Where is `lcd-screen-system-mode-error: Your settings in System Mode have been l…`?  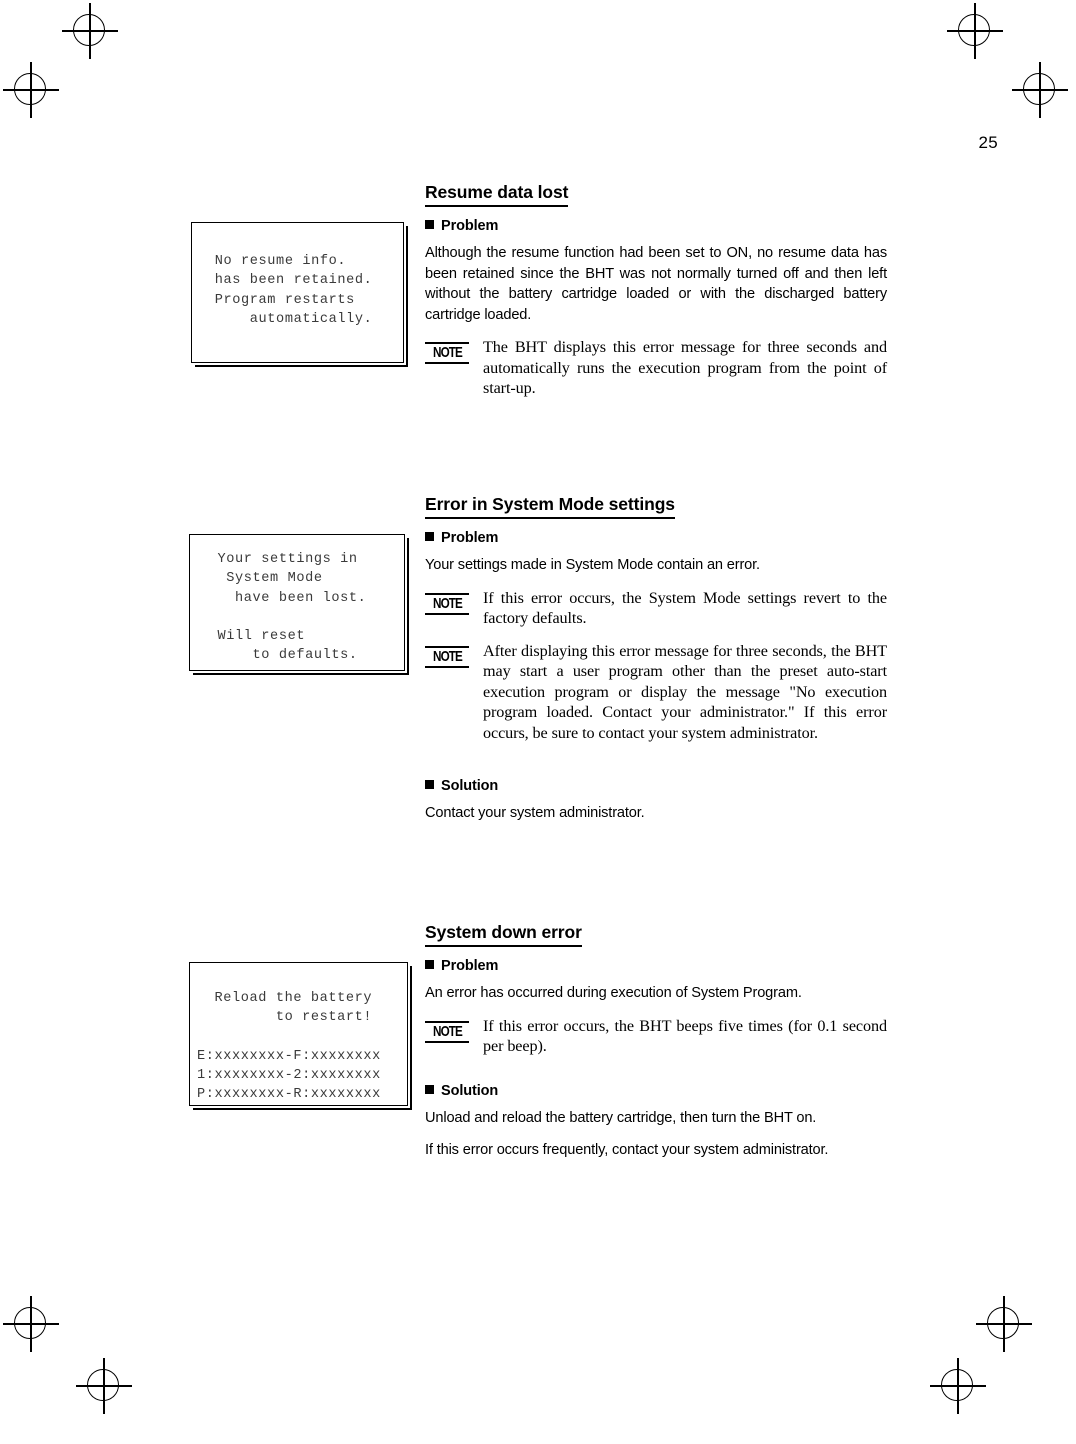 lcd-screen-system-mode-error: Your settings in System Mode have been l… is located at coordinates (297, 602).